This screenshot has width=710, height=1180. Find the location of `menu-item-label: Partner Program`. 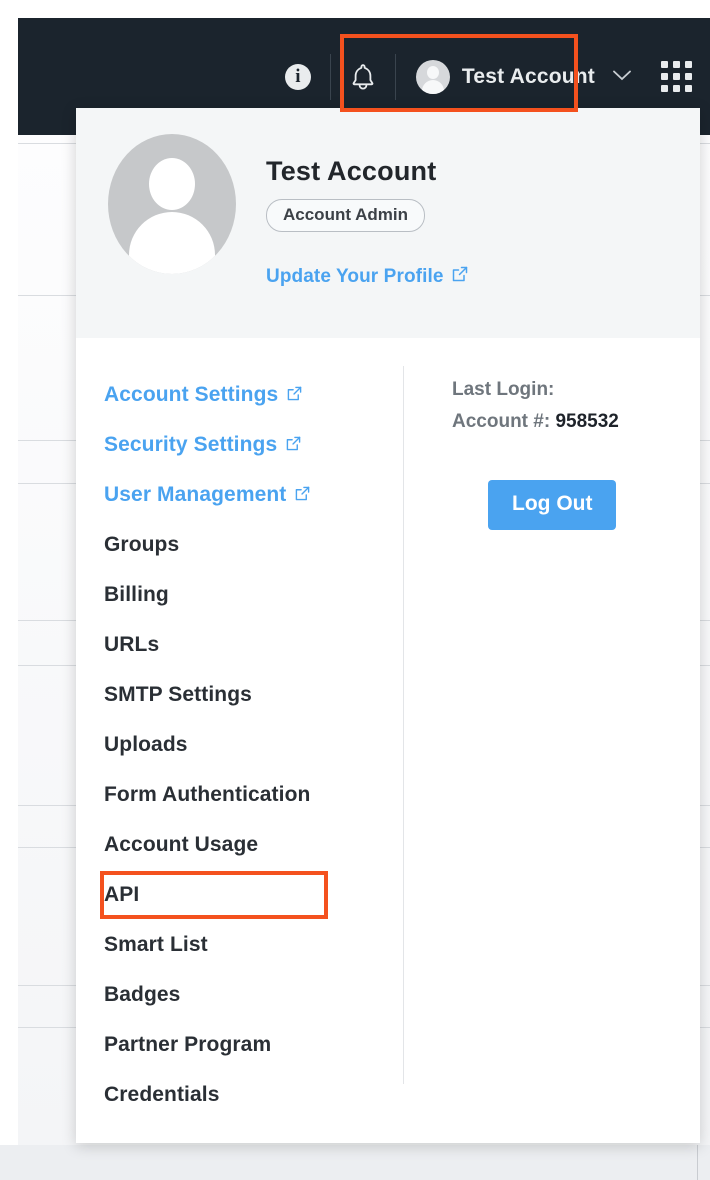

menu-item-label: Partner Program is located at coordinates (188, 1044).